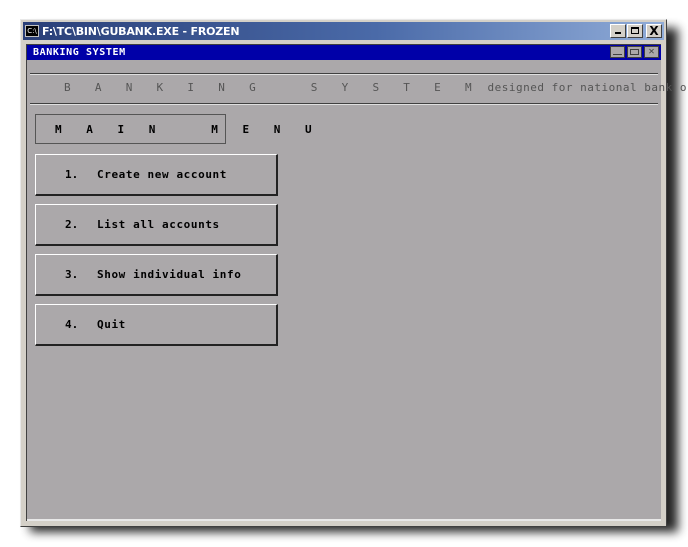  I want to click on window-titlebar: C:\ F:\TC\BIN\GUBANK.EXE - FROZEN X, so click(343, 31).